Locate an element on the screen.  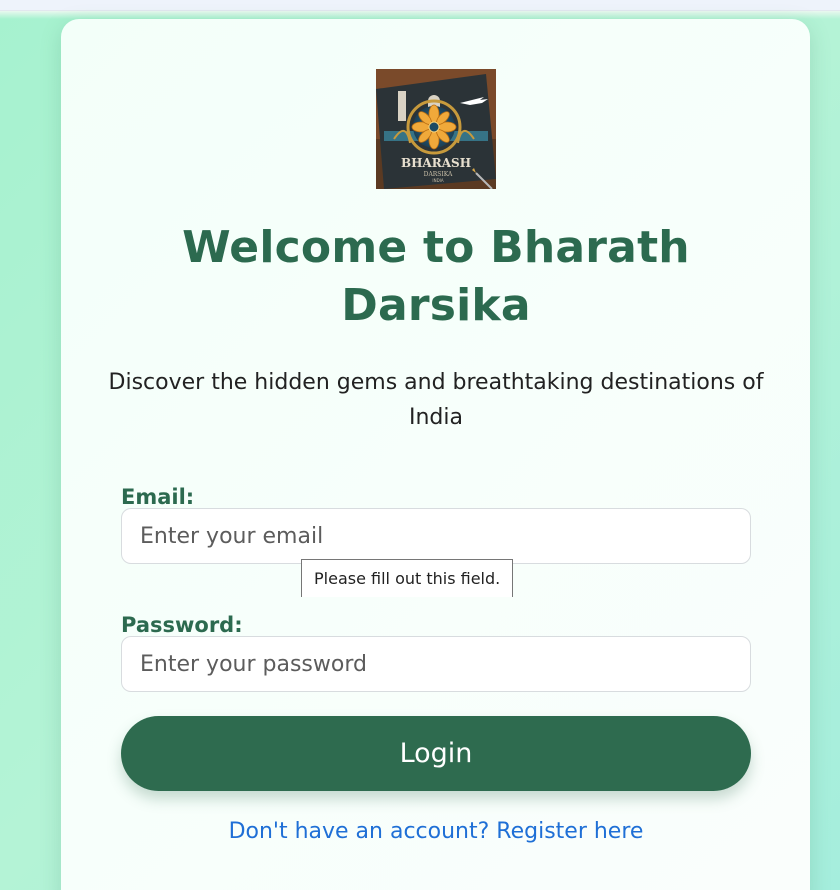
password-label: Password: is located at coordinates (182, 625).